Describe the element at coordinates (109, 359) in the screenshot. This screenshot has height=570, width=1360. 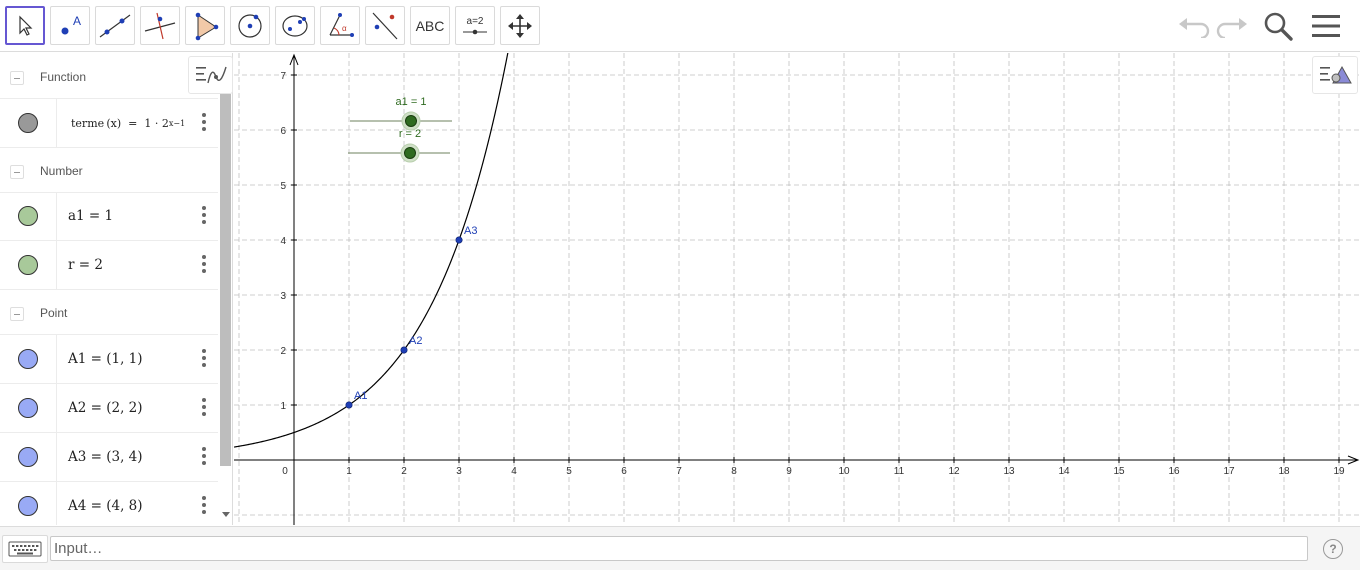
I see `algebra-row-point: A1 = (1, 1)` at that location.